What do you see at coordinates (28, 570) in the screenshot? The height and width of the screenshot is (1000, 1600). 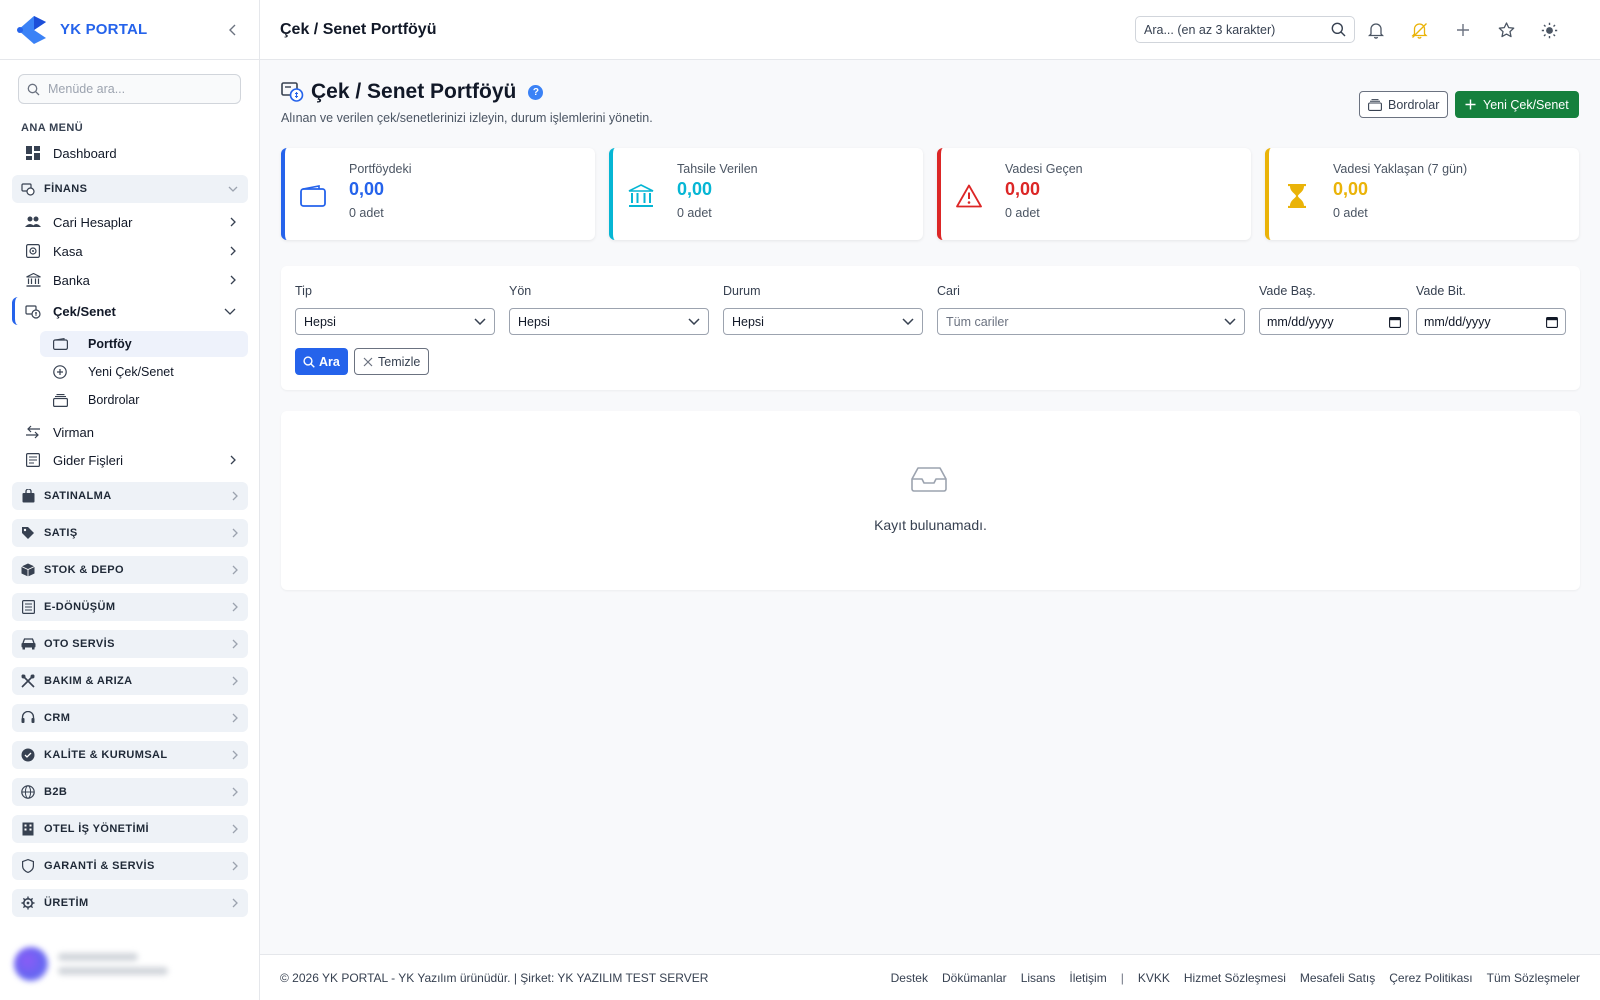 I see `box-icon` at bounding box center [28, 570].